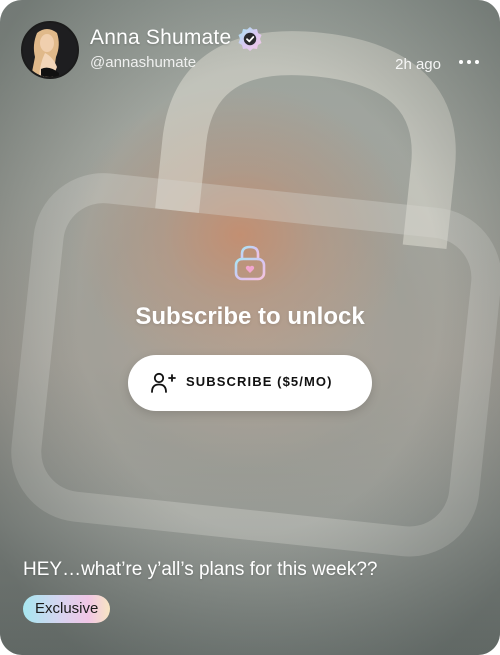  Describe the element at coordinates (160, 38) in the screenshot. I see `author-name: Anna Shumate` at that location.